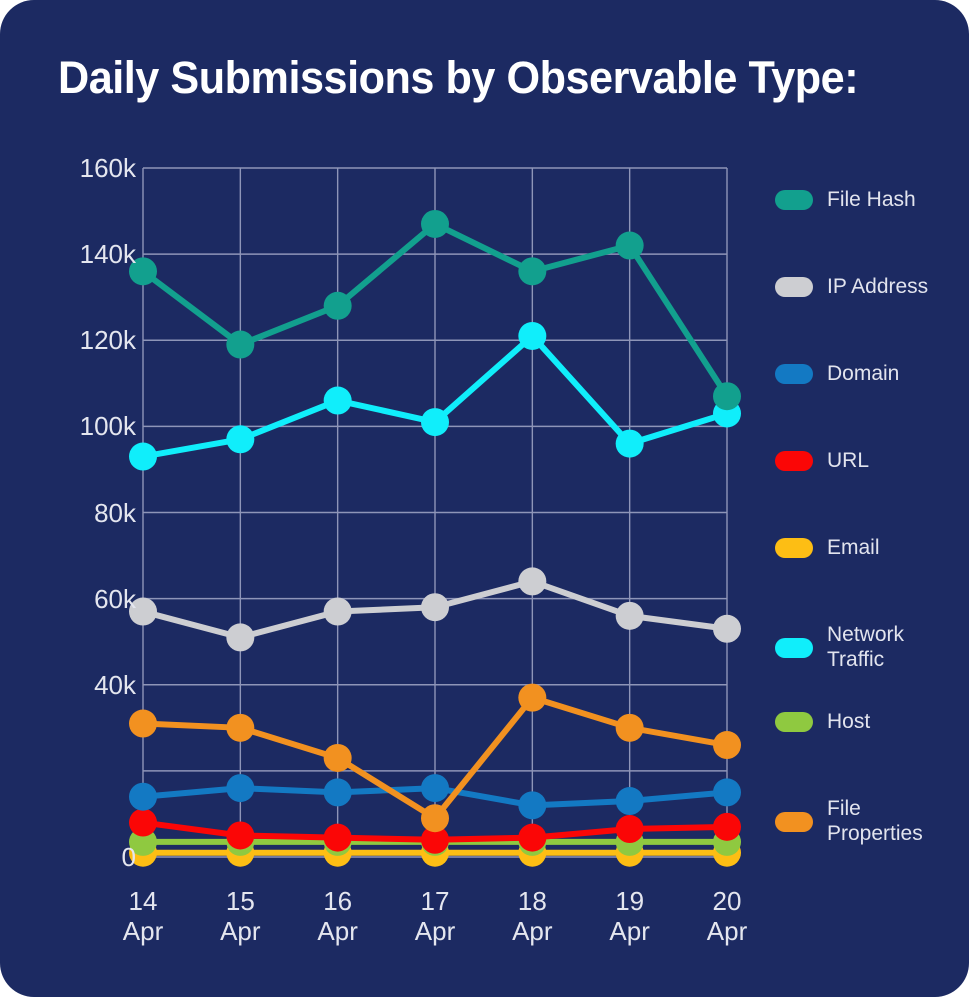  I want to click on legend-label: Host, so click(849, 721).